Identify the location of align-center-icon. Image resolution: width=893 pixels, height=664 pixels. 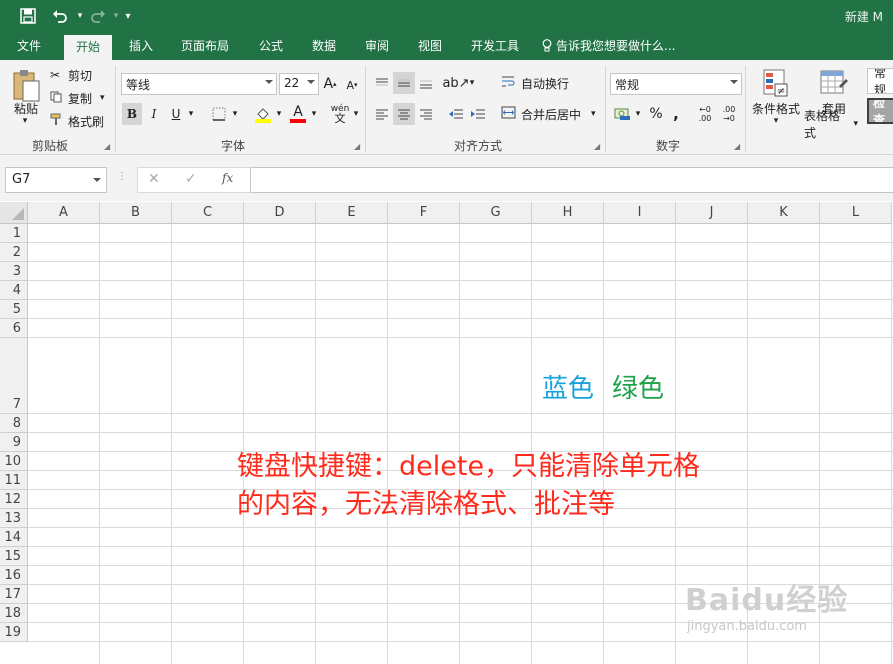
(404, 114).